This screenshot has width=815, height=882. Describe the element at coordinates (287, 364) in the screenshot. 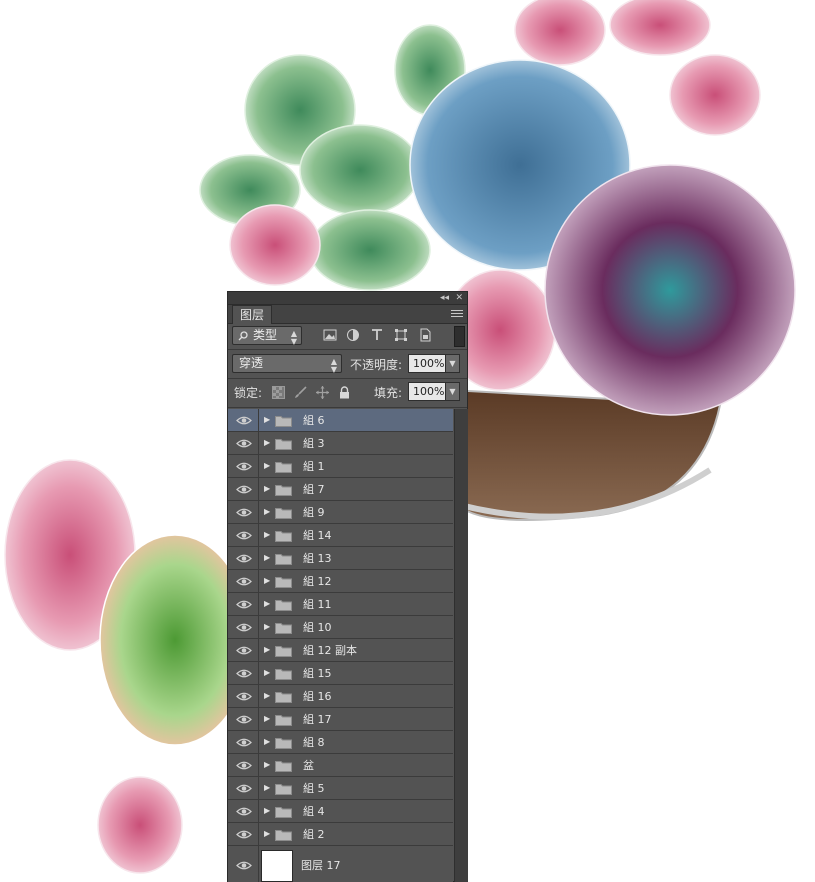

I see `blend-mode-dropdown: 穿透 ▲ ▼` at that location.